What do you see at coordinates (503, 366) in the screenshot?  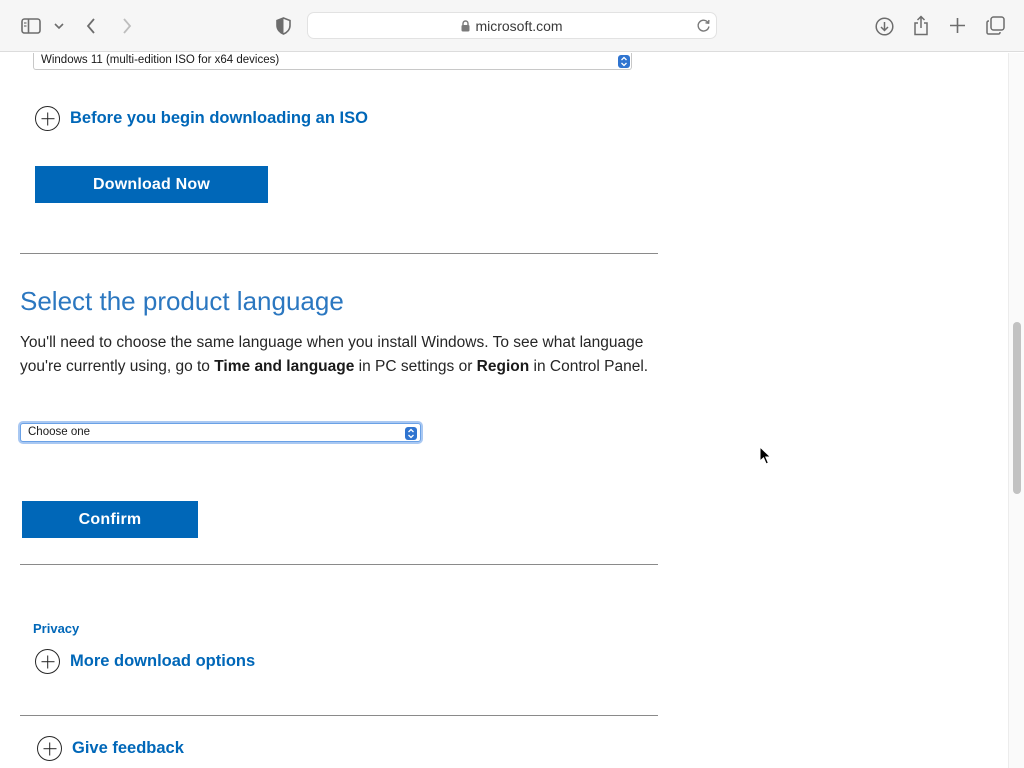 I see `desc-bold-region: Region` at bounding box center [503, 366].